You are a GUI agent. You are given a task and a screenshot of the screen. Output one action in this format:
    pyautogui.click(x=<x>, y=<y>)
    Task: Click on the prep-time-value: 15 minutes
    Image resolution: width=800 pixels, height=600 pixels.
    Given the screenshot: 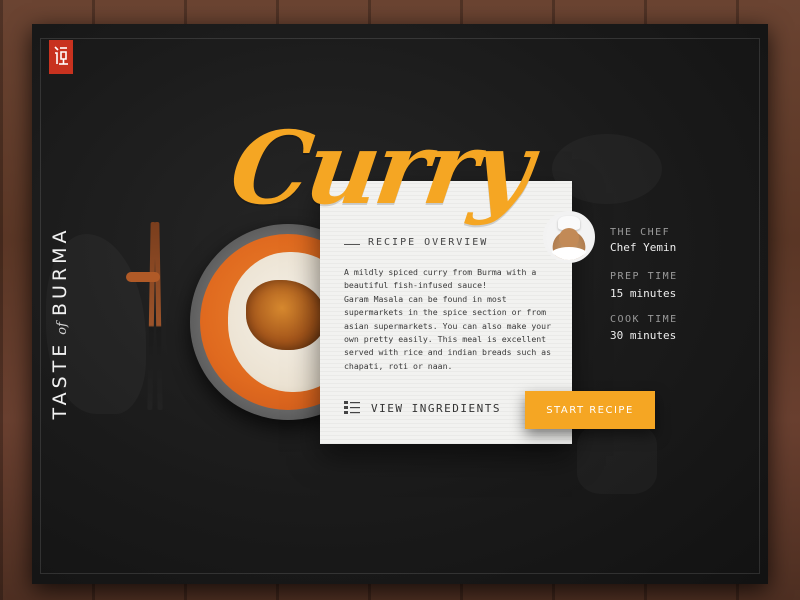 What is the action you would take?
    pyautogui.click(x=643, y=293)
    